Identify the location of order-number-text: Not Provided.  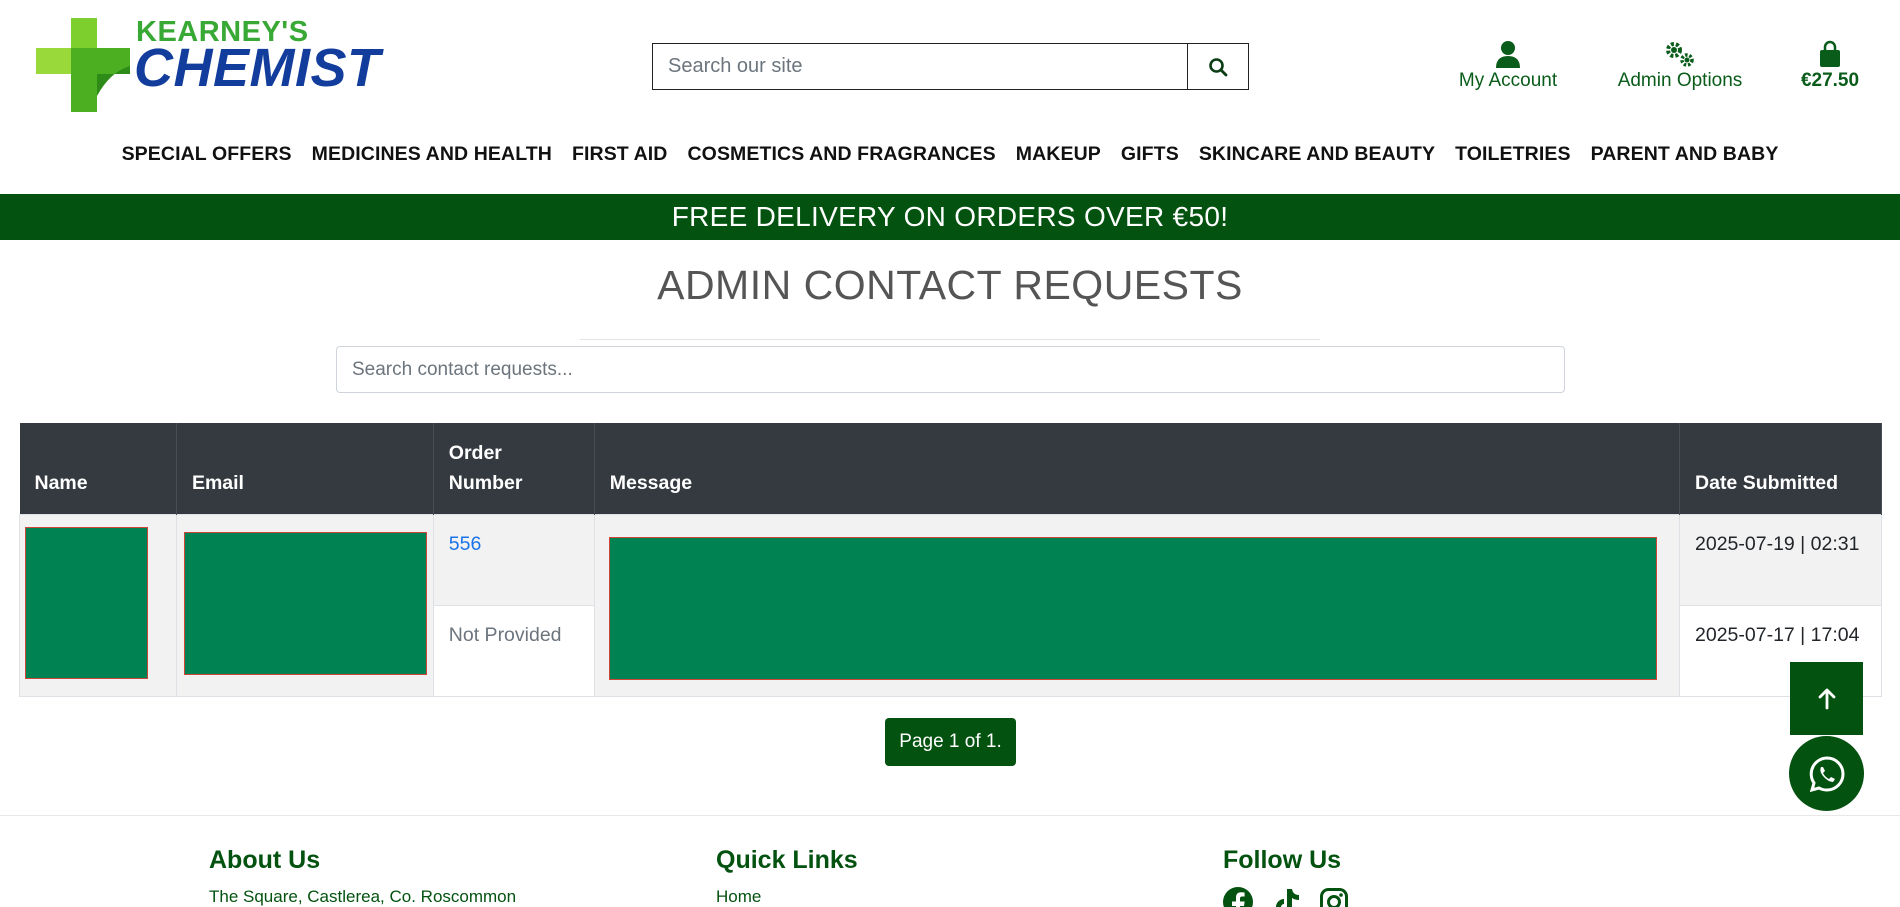
(505, 634).